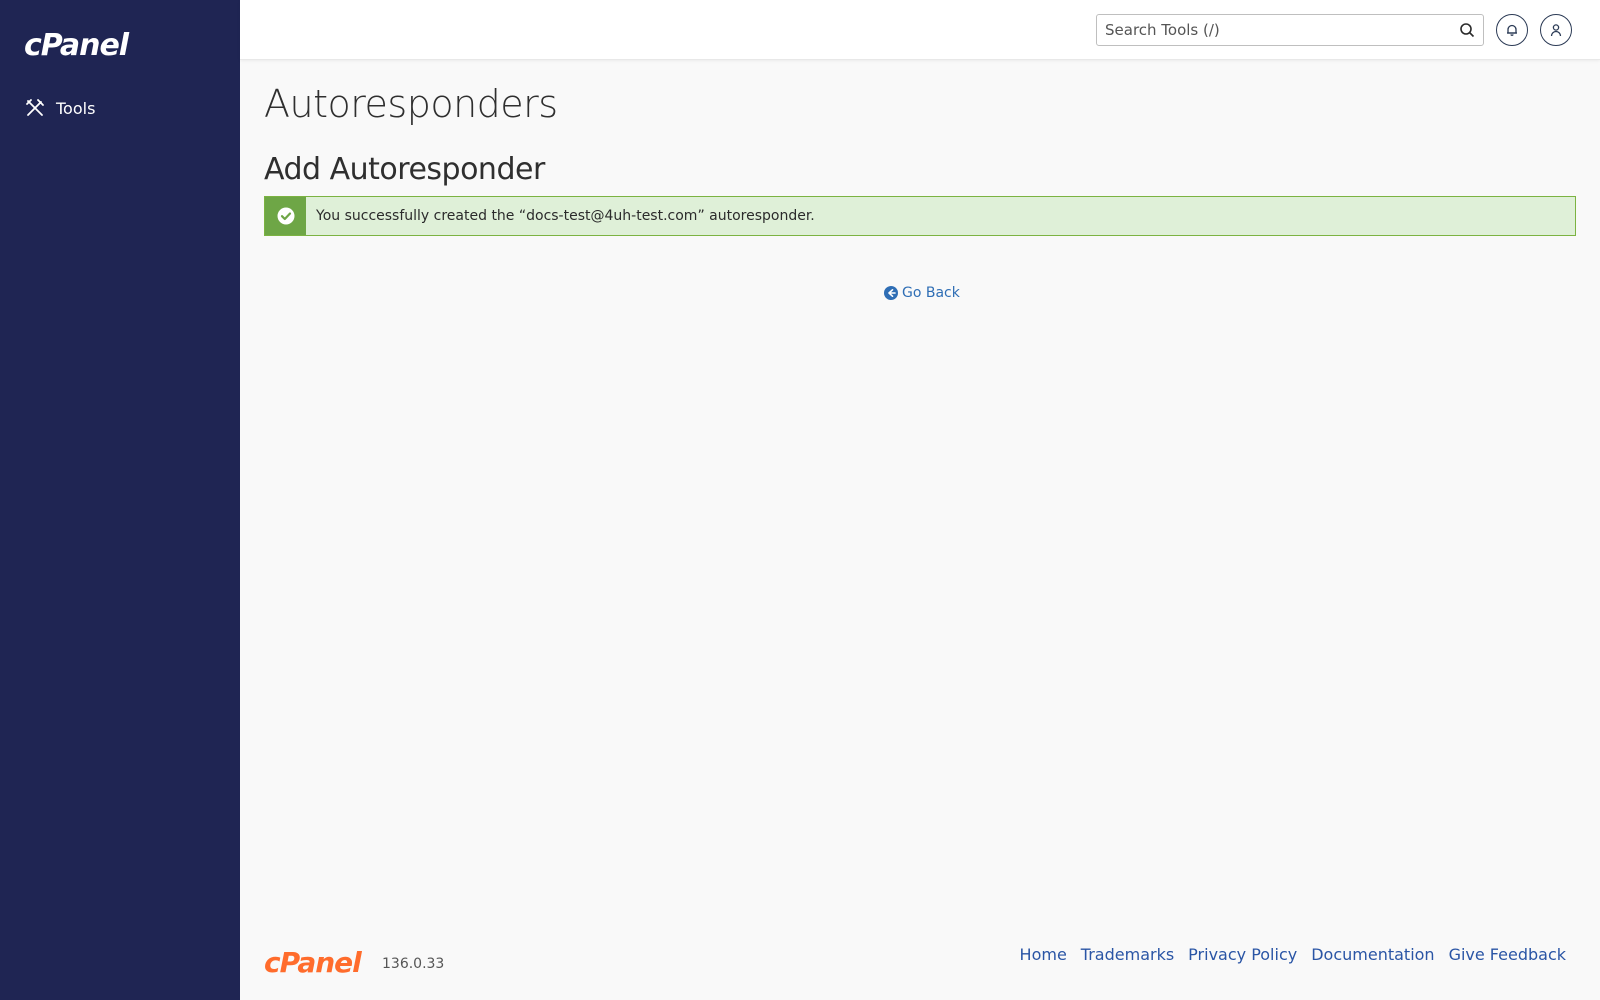  What do you see at coordinates (35, 108) in the screenshot?
I see `tools-icon` at bounding box center [35, 108].